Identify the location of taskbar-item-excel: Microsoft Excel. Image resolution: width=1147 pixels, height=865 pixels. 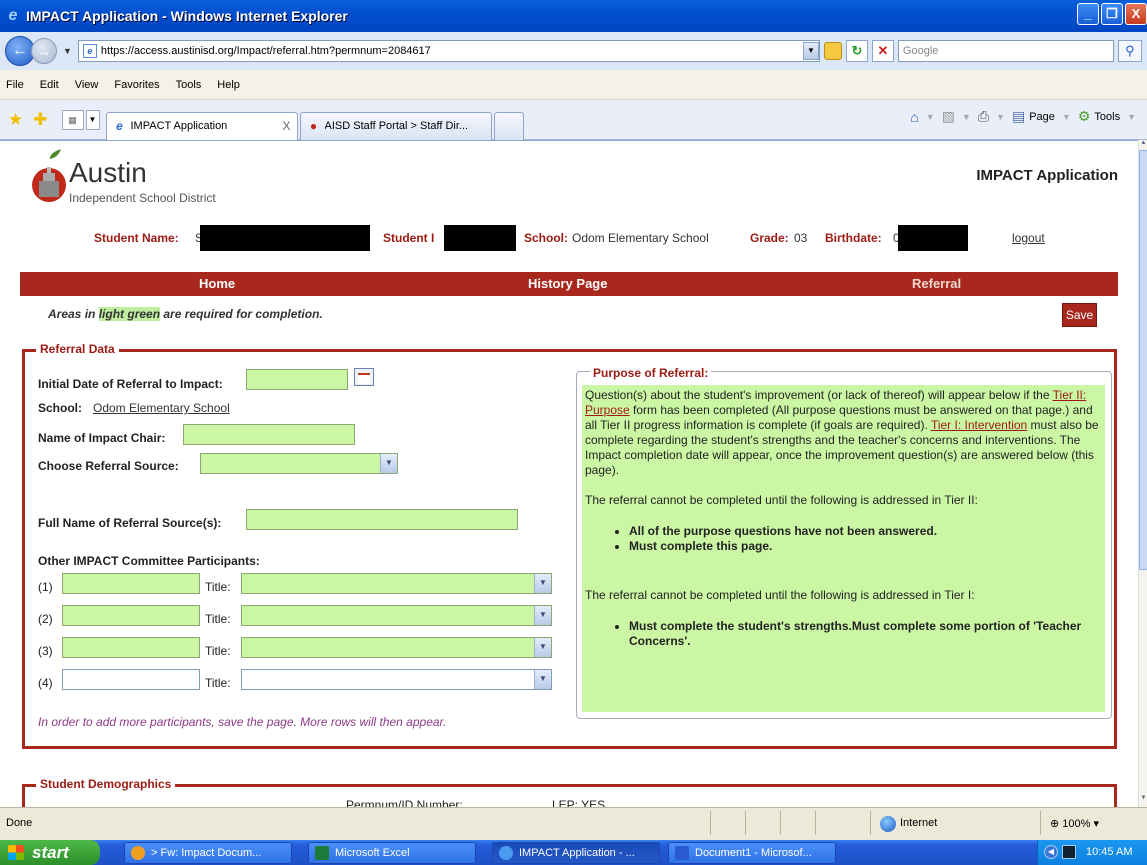
(392, 853).